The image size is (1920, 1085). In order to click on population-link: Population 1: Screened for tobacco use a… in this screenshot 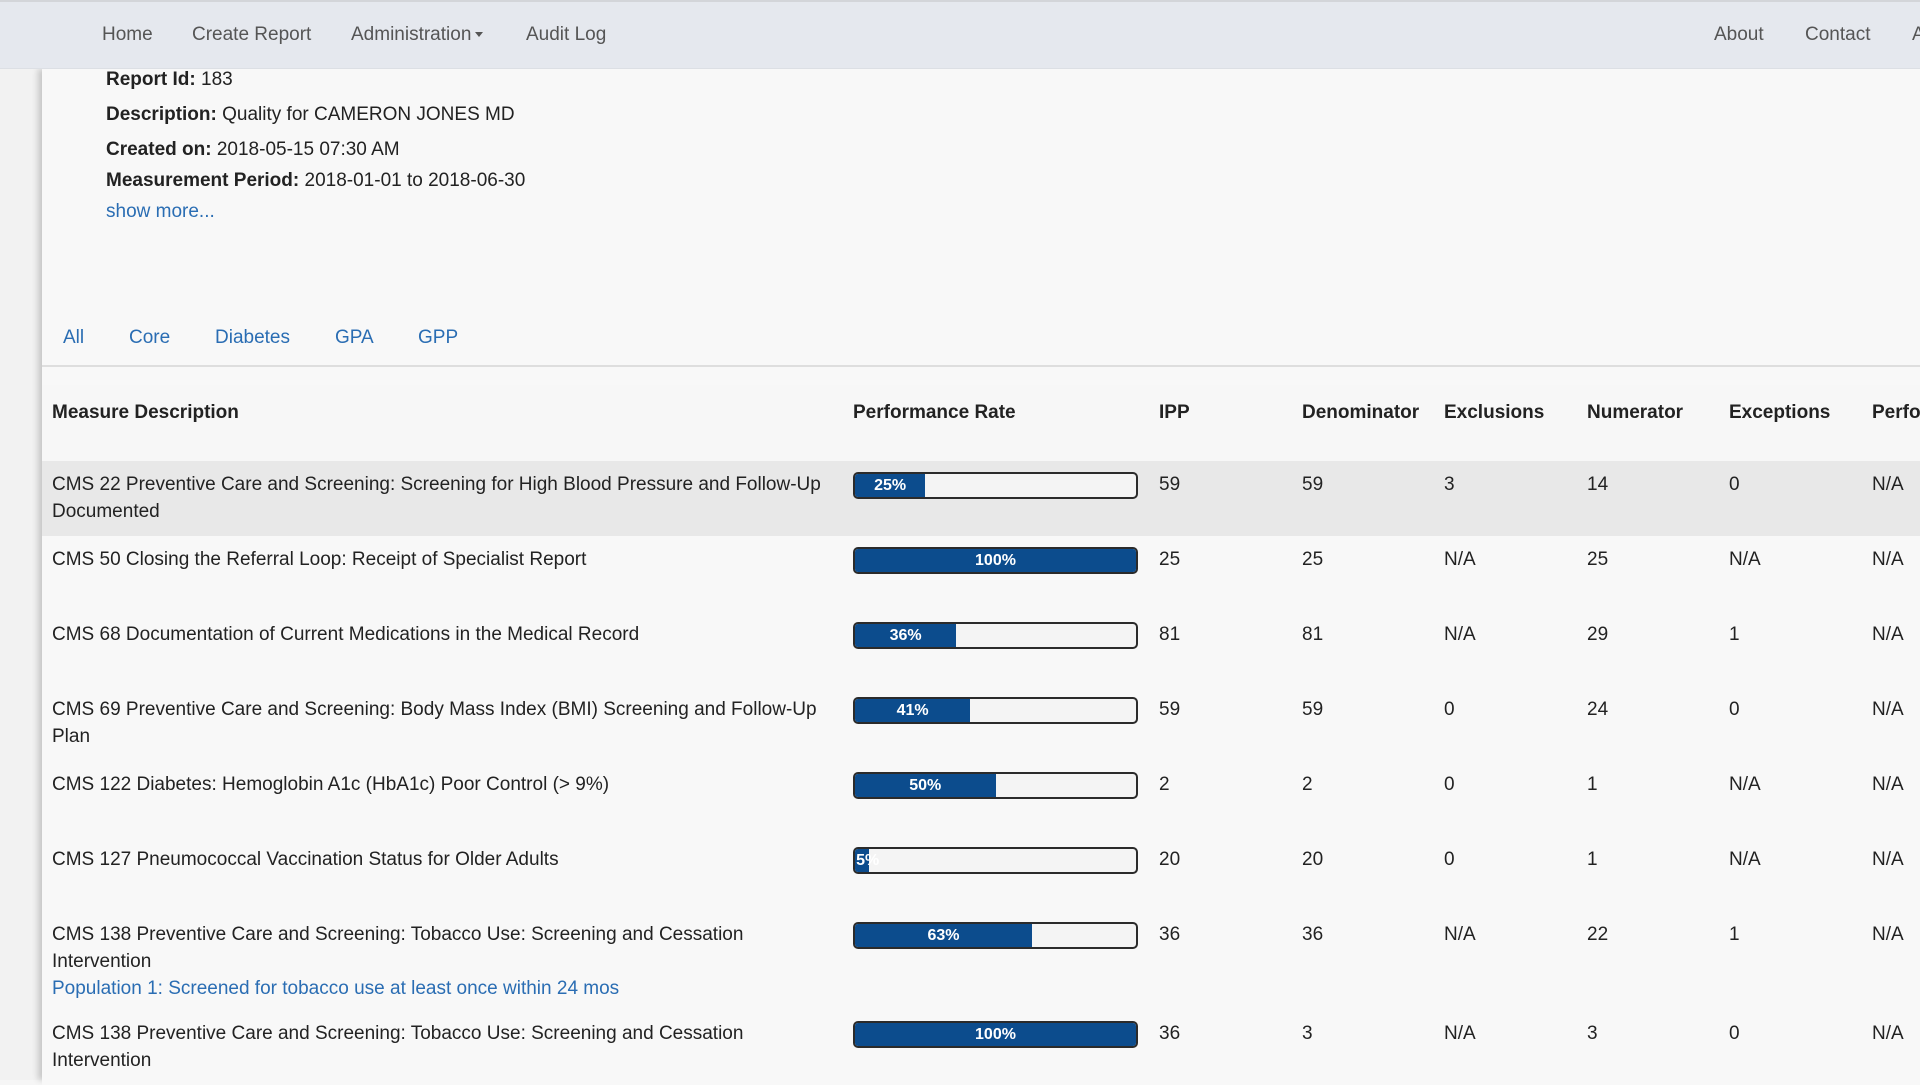, I will do `click(442, 988)`.